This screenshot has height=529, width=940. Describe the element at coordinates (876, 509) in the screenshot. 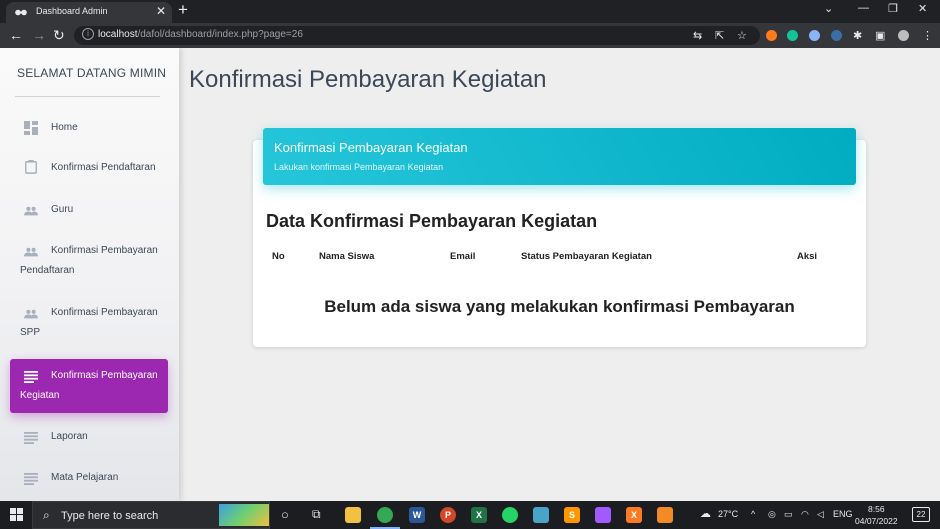

I see `clock-time: 8:56` at that location.